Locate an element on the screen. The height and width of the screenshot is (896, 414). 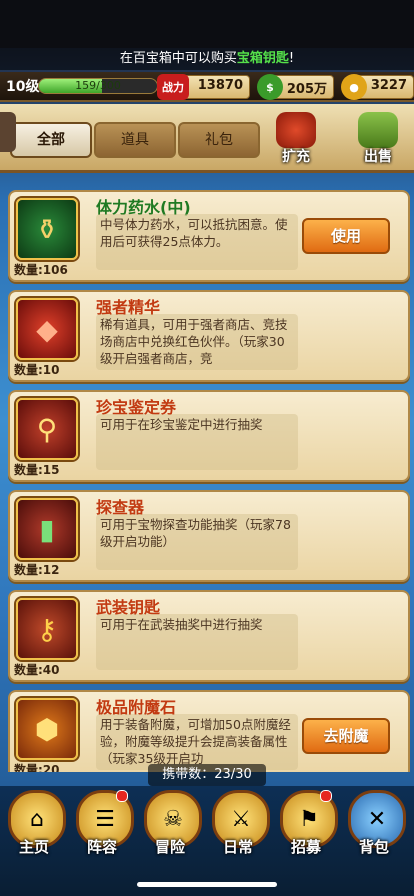
gold-value: 3227 is located at coordinates (388, 85).